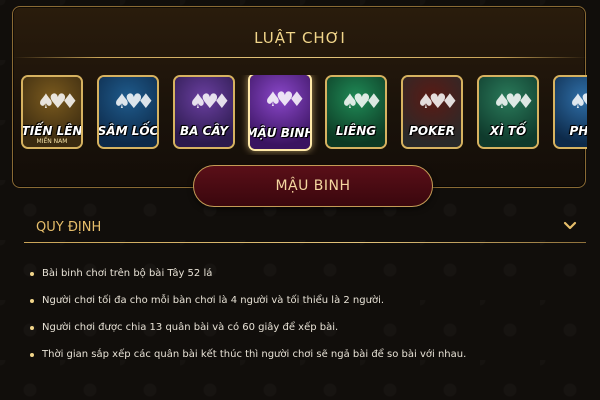 This screenshot has height=400, width=600. Describe the element at coordinates (128, 131) in the screenshot. I see `game-tile-label: SÂM LỐC` at that location.